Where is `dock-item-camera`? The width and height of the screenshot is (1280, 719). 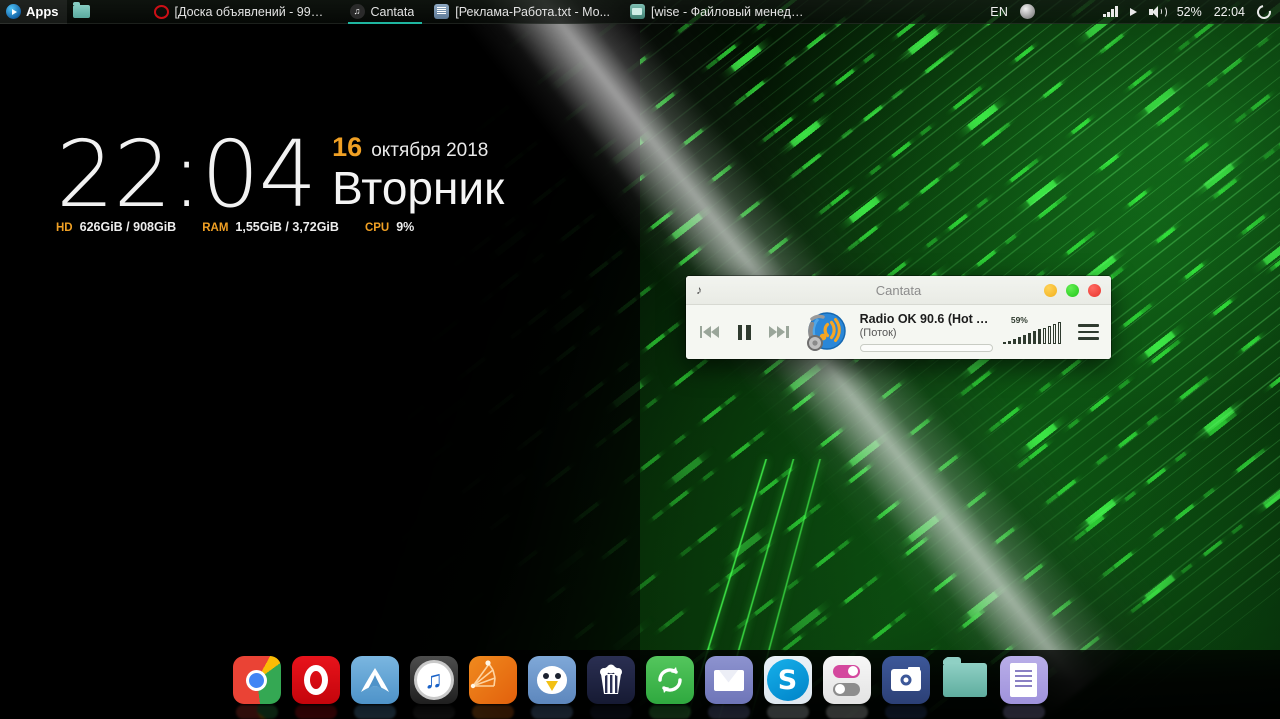
dock-item-camera is located at coordinates (905, 687).